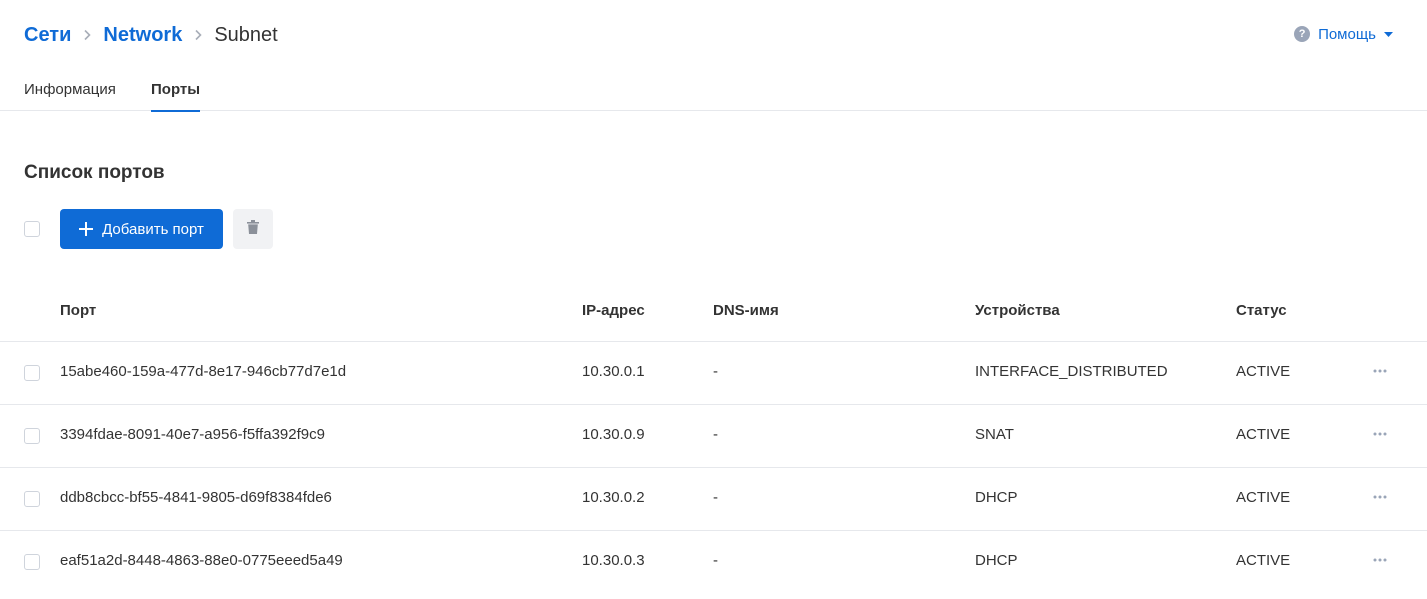 The height and width of the screenshot is (599, 1427). I want to click on question-circle-icon: ?, so click(1302, 34).